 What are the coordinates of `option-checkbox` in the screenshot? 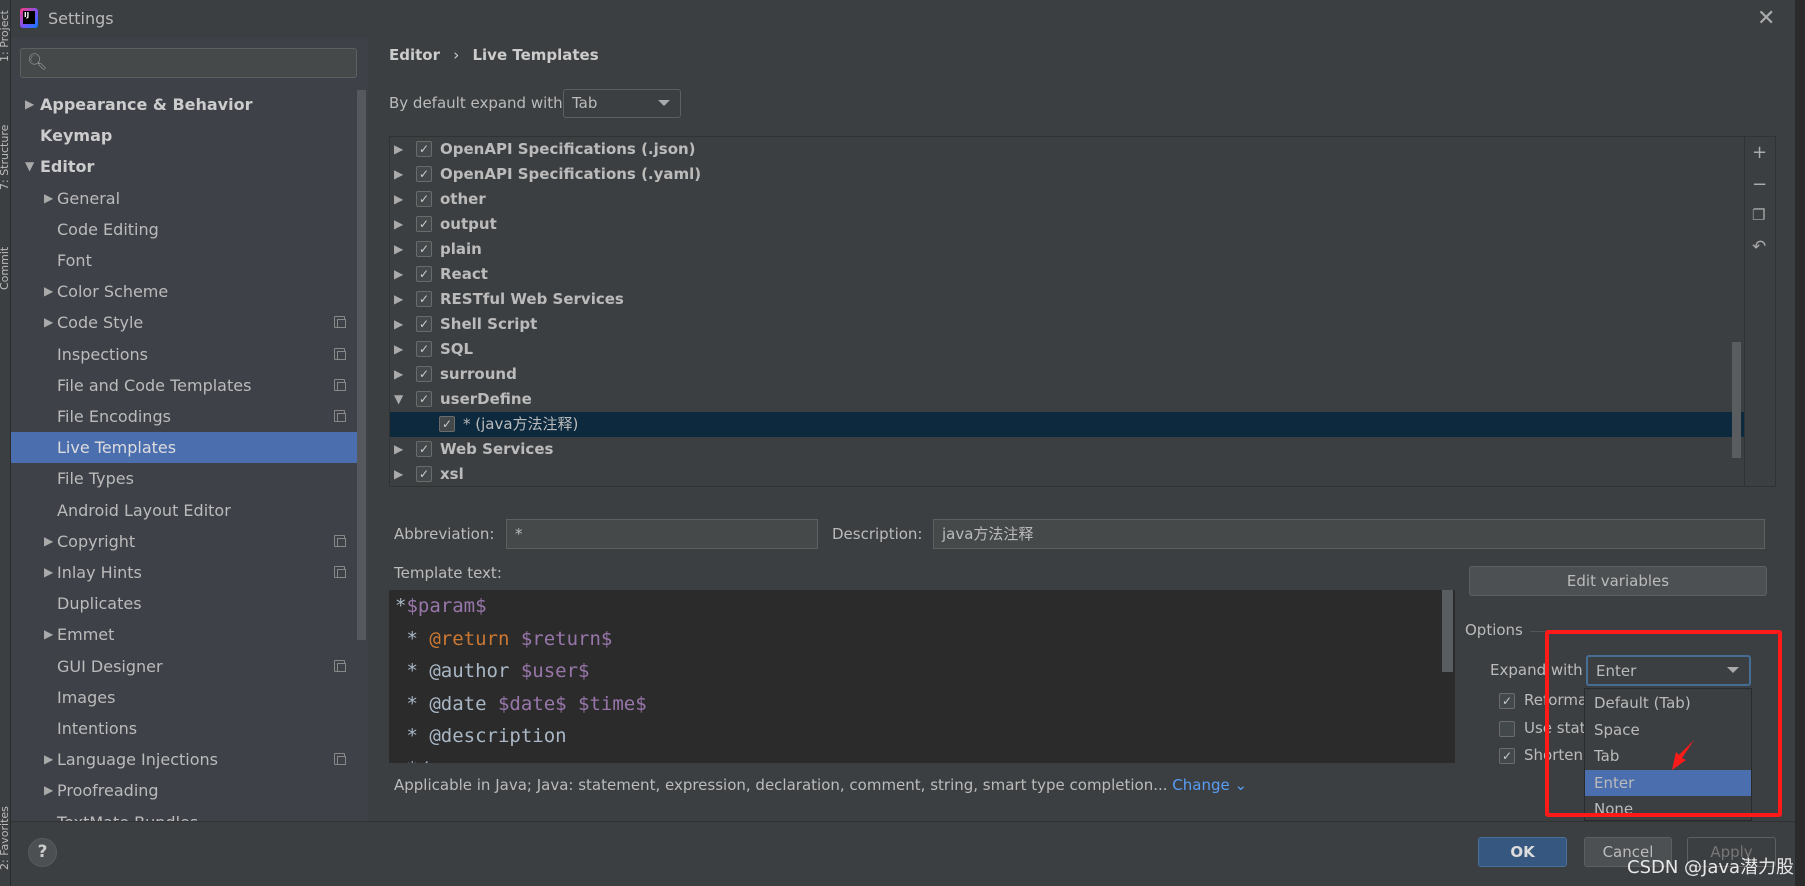 It's located at (1507, 728).